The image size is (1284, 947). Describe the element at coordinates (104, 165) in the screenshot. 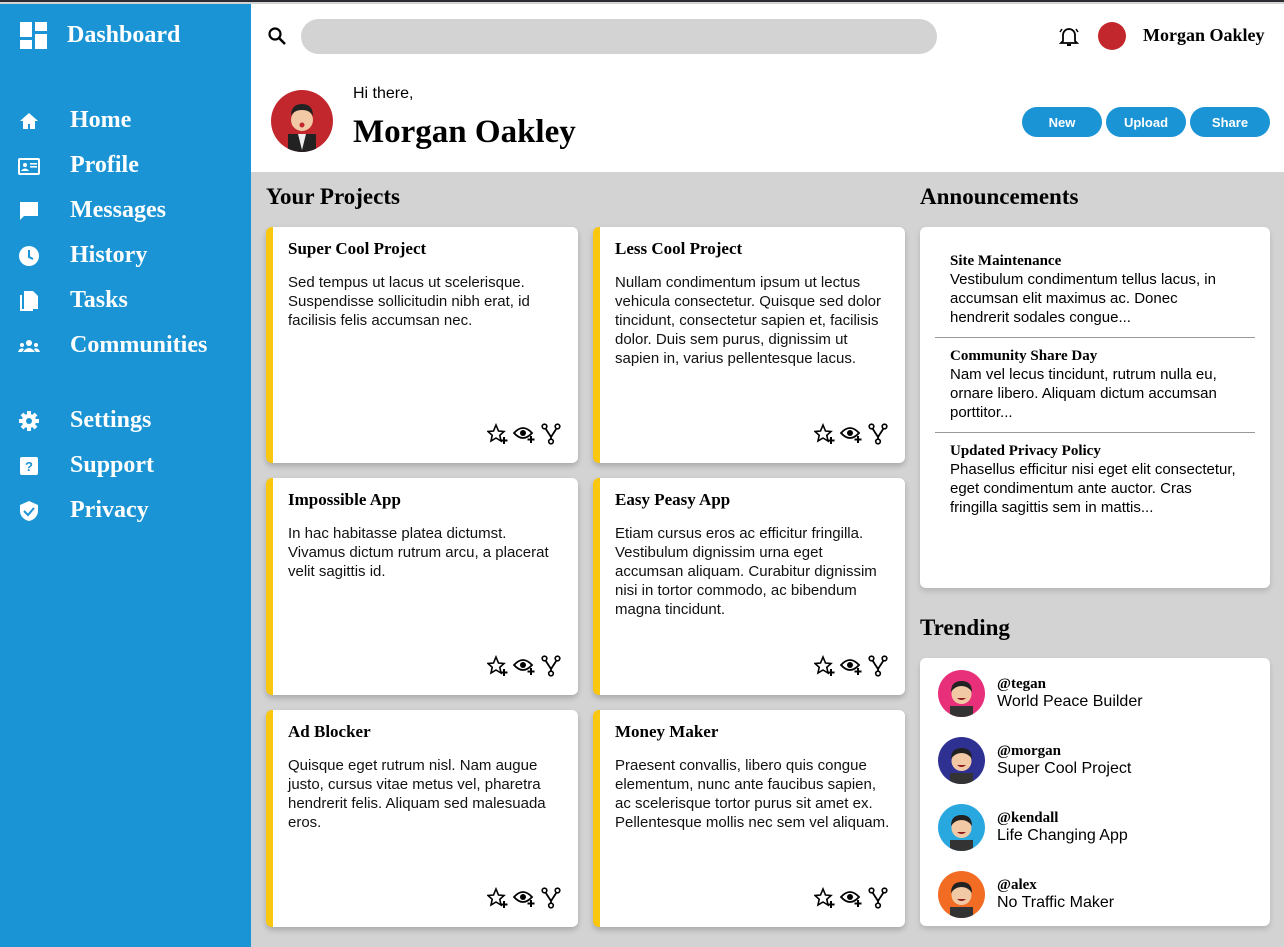

I see `sidebar-item-label: Profile` at that location.